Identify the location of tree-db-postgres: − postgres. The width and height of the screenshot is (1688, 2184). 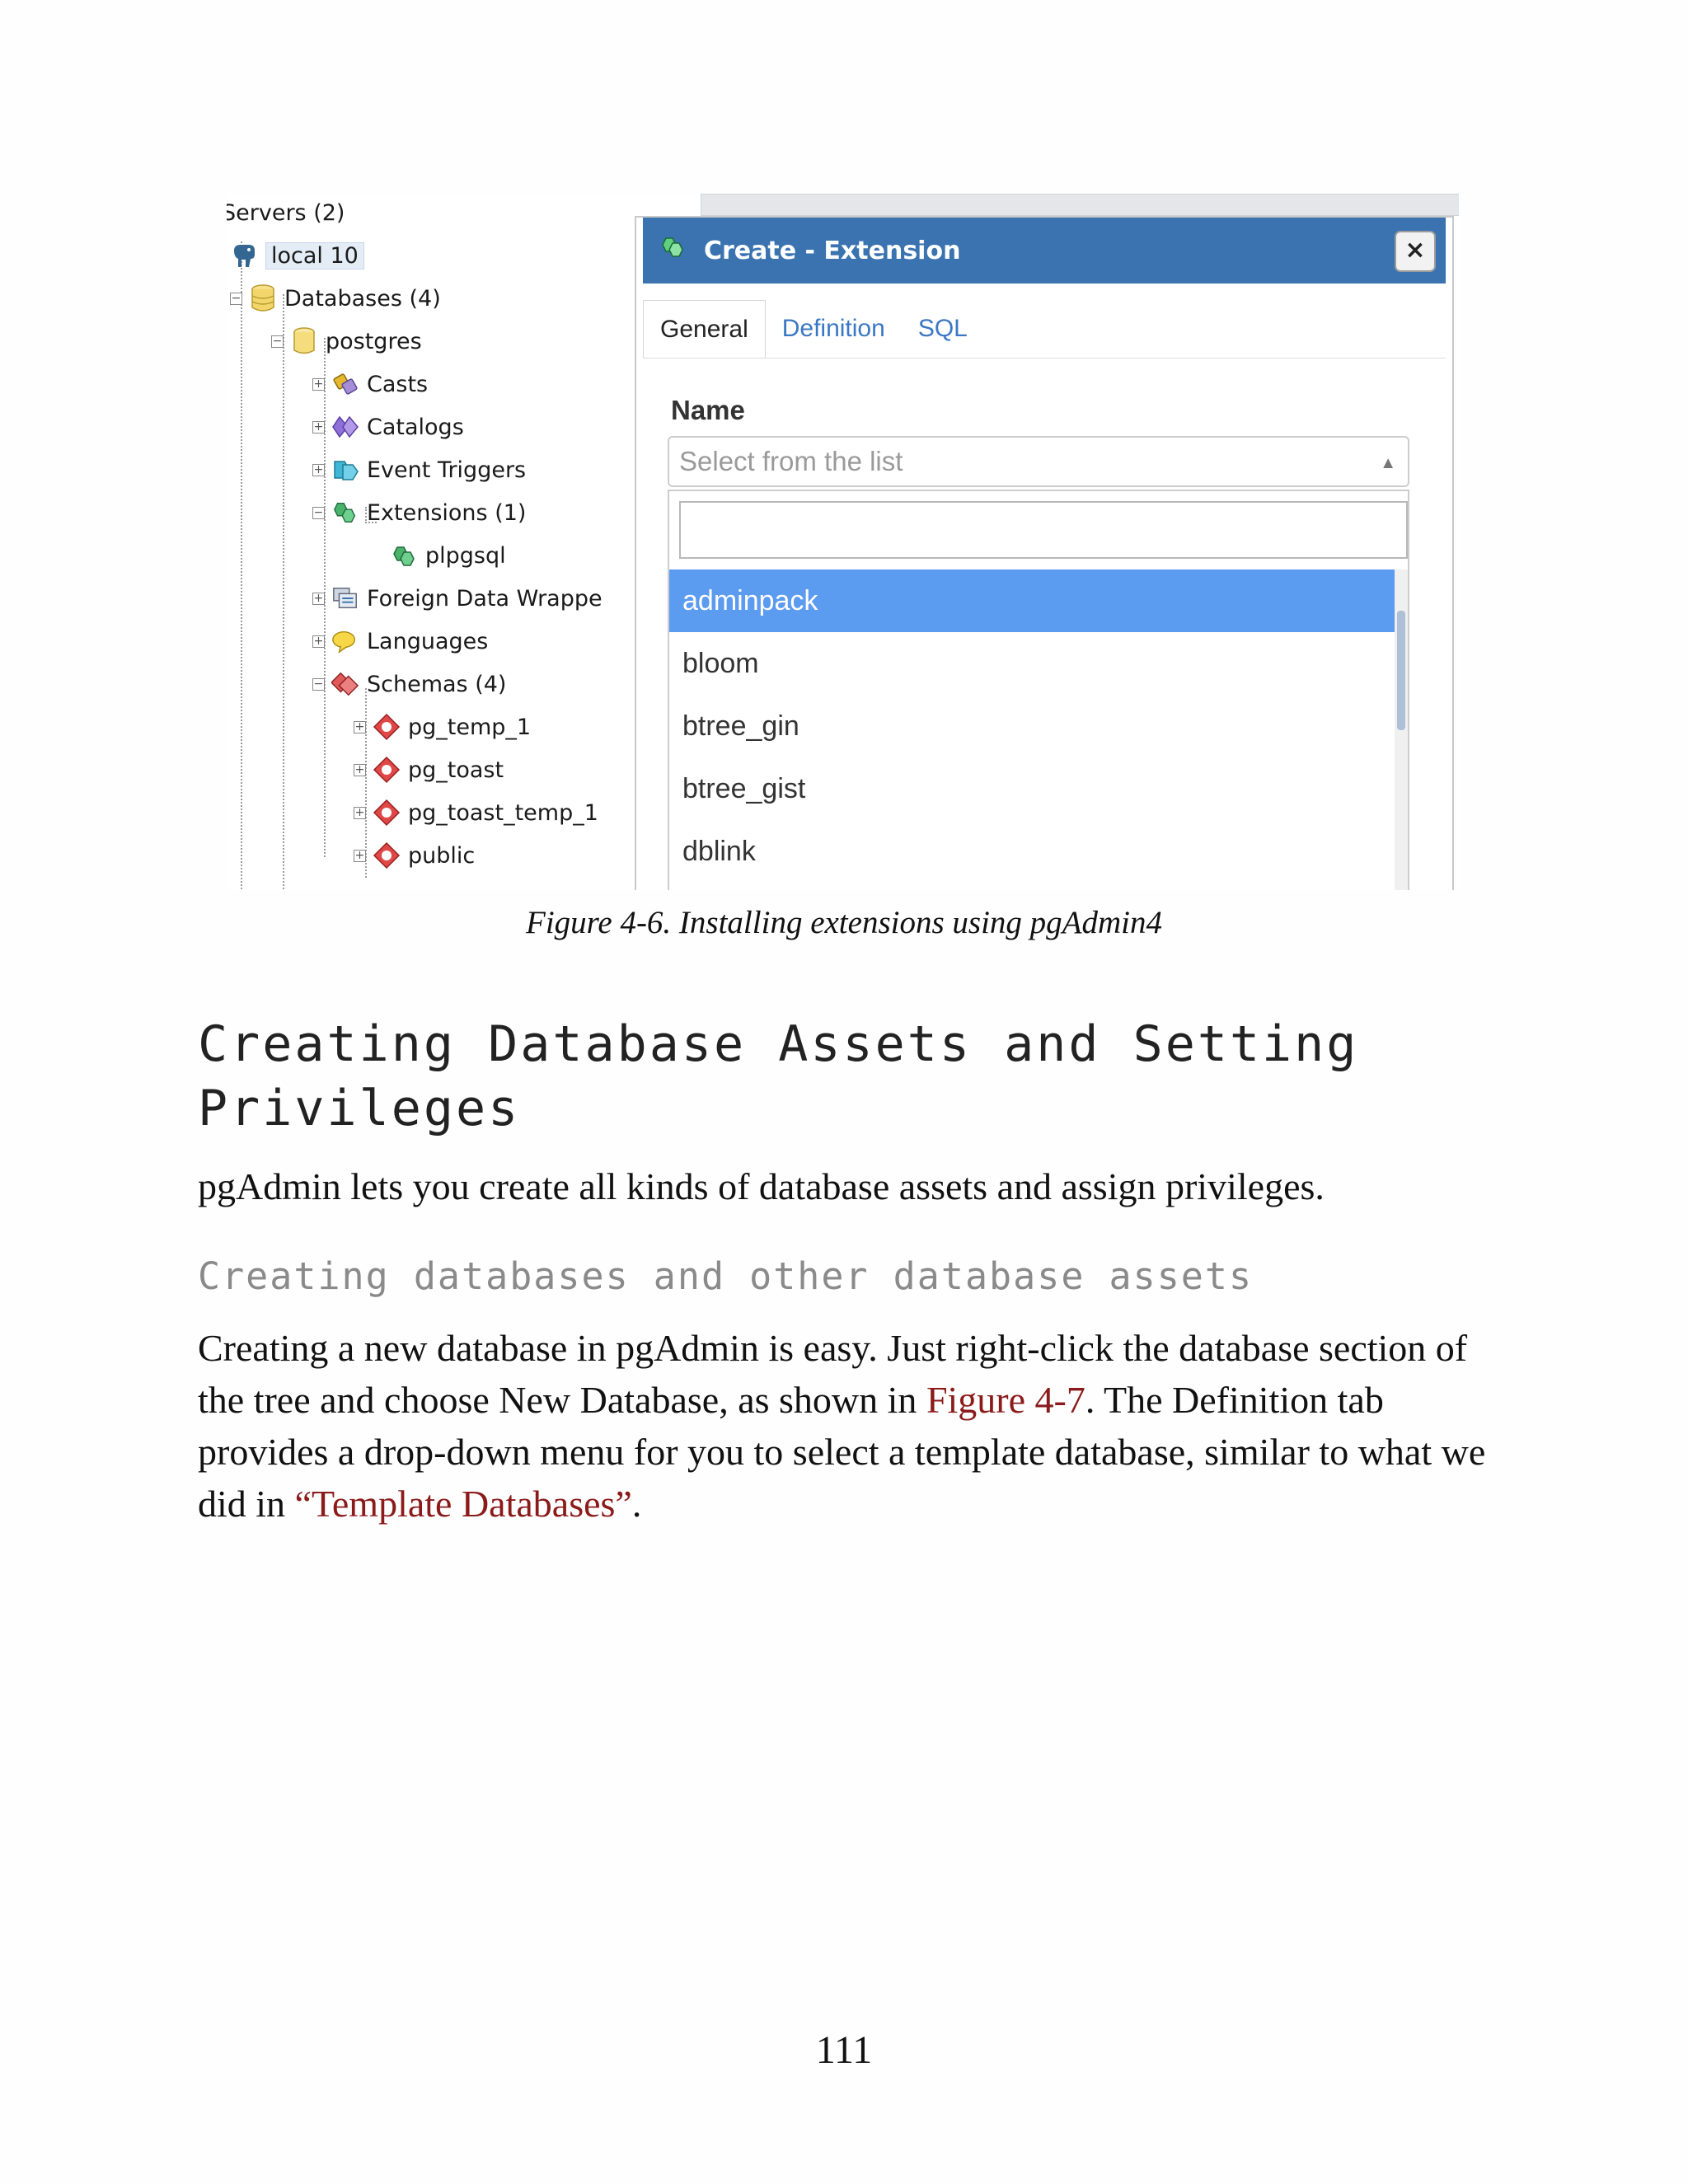
(347, 341).